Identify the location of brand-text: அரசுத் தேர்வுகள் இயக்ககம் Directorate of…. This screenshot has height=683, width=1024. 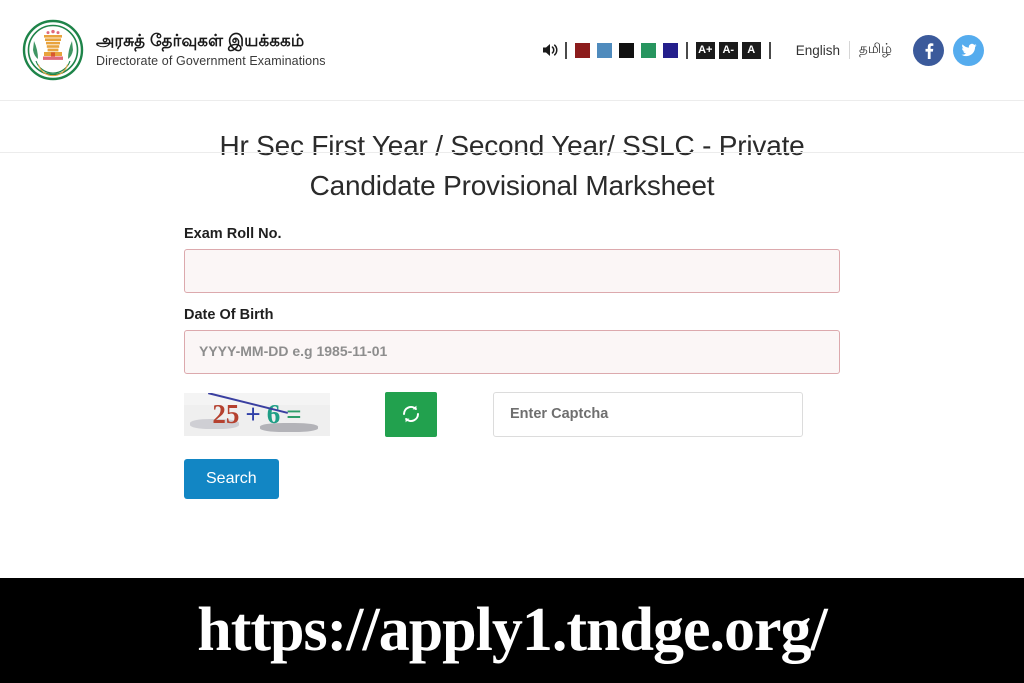
(211, 50).